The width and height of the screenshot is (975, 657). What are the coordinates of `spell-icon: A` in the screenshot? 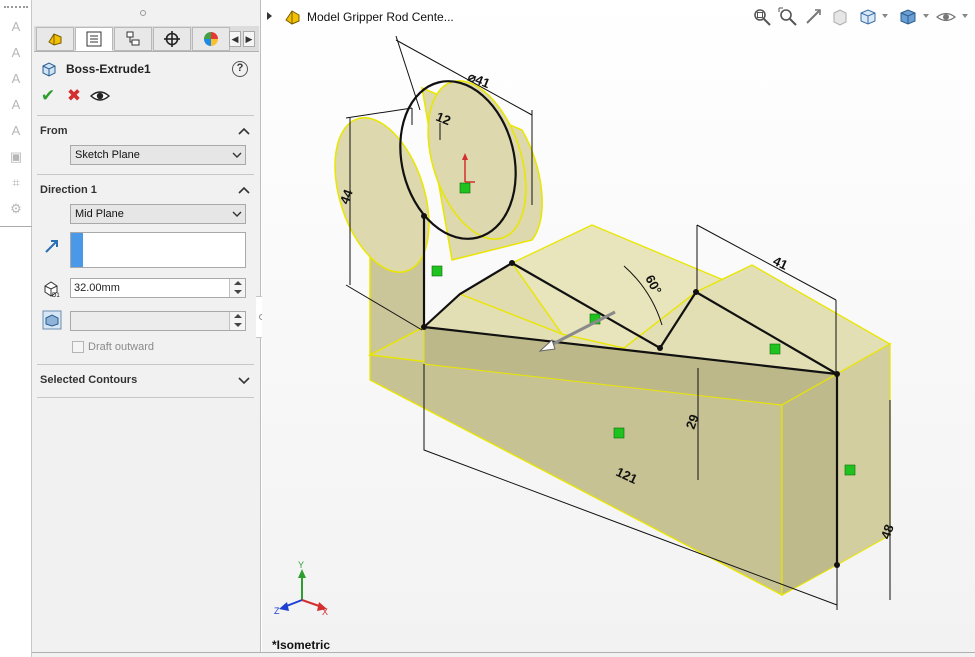 It's located at (16, 79).